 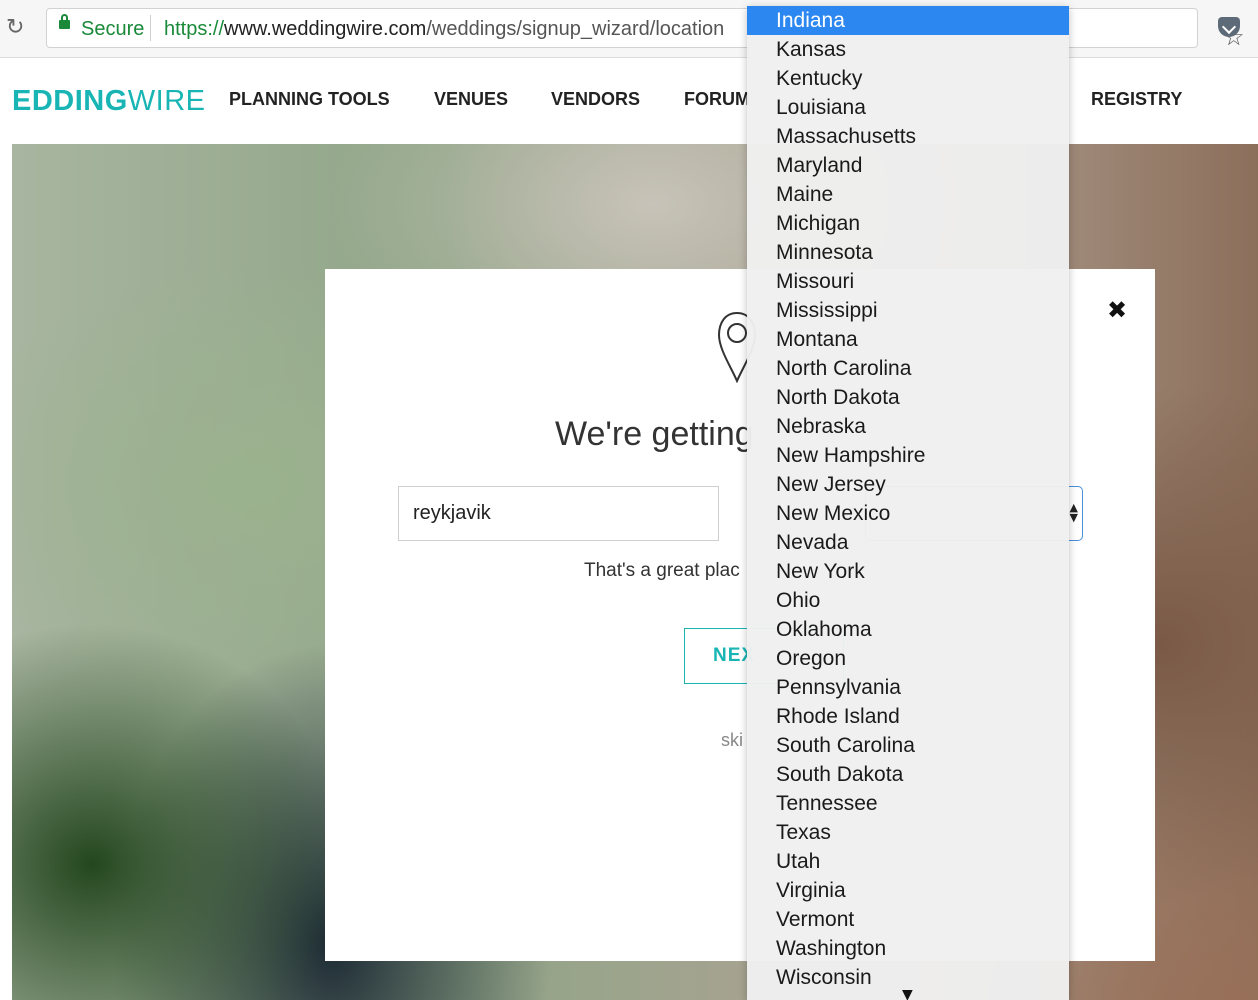 What do you see at coordinates (595, 99) in the screenshot?
I see `nav-vendors: VENDORS` at bounding box center [595, 99].